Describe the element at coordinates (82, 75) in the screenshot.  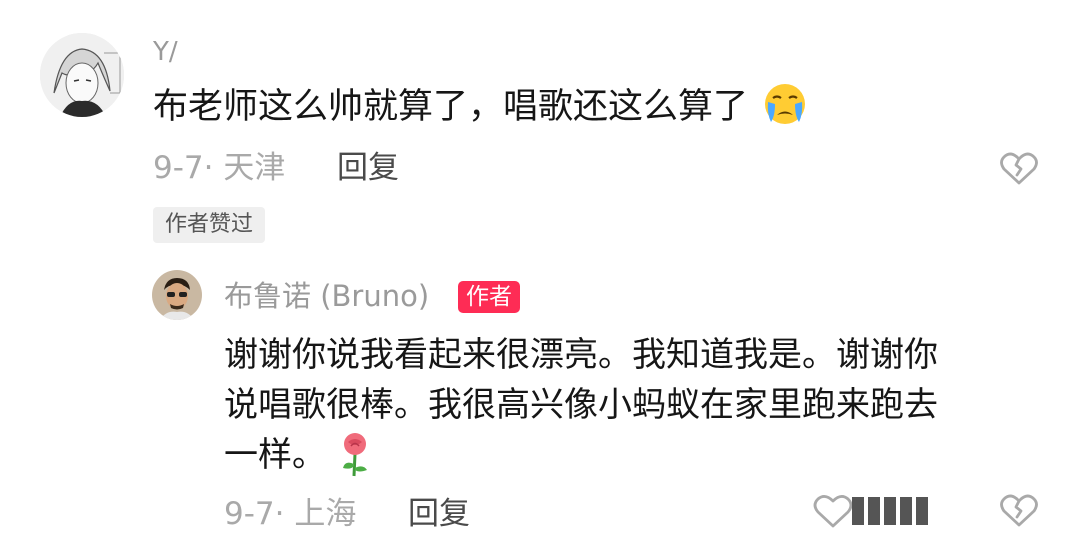
I see `avatar` at that location.